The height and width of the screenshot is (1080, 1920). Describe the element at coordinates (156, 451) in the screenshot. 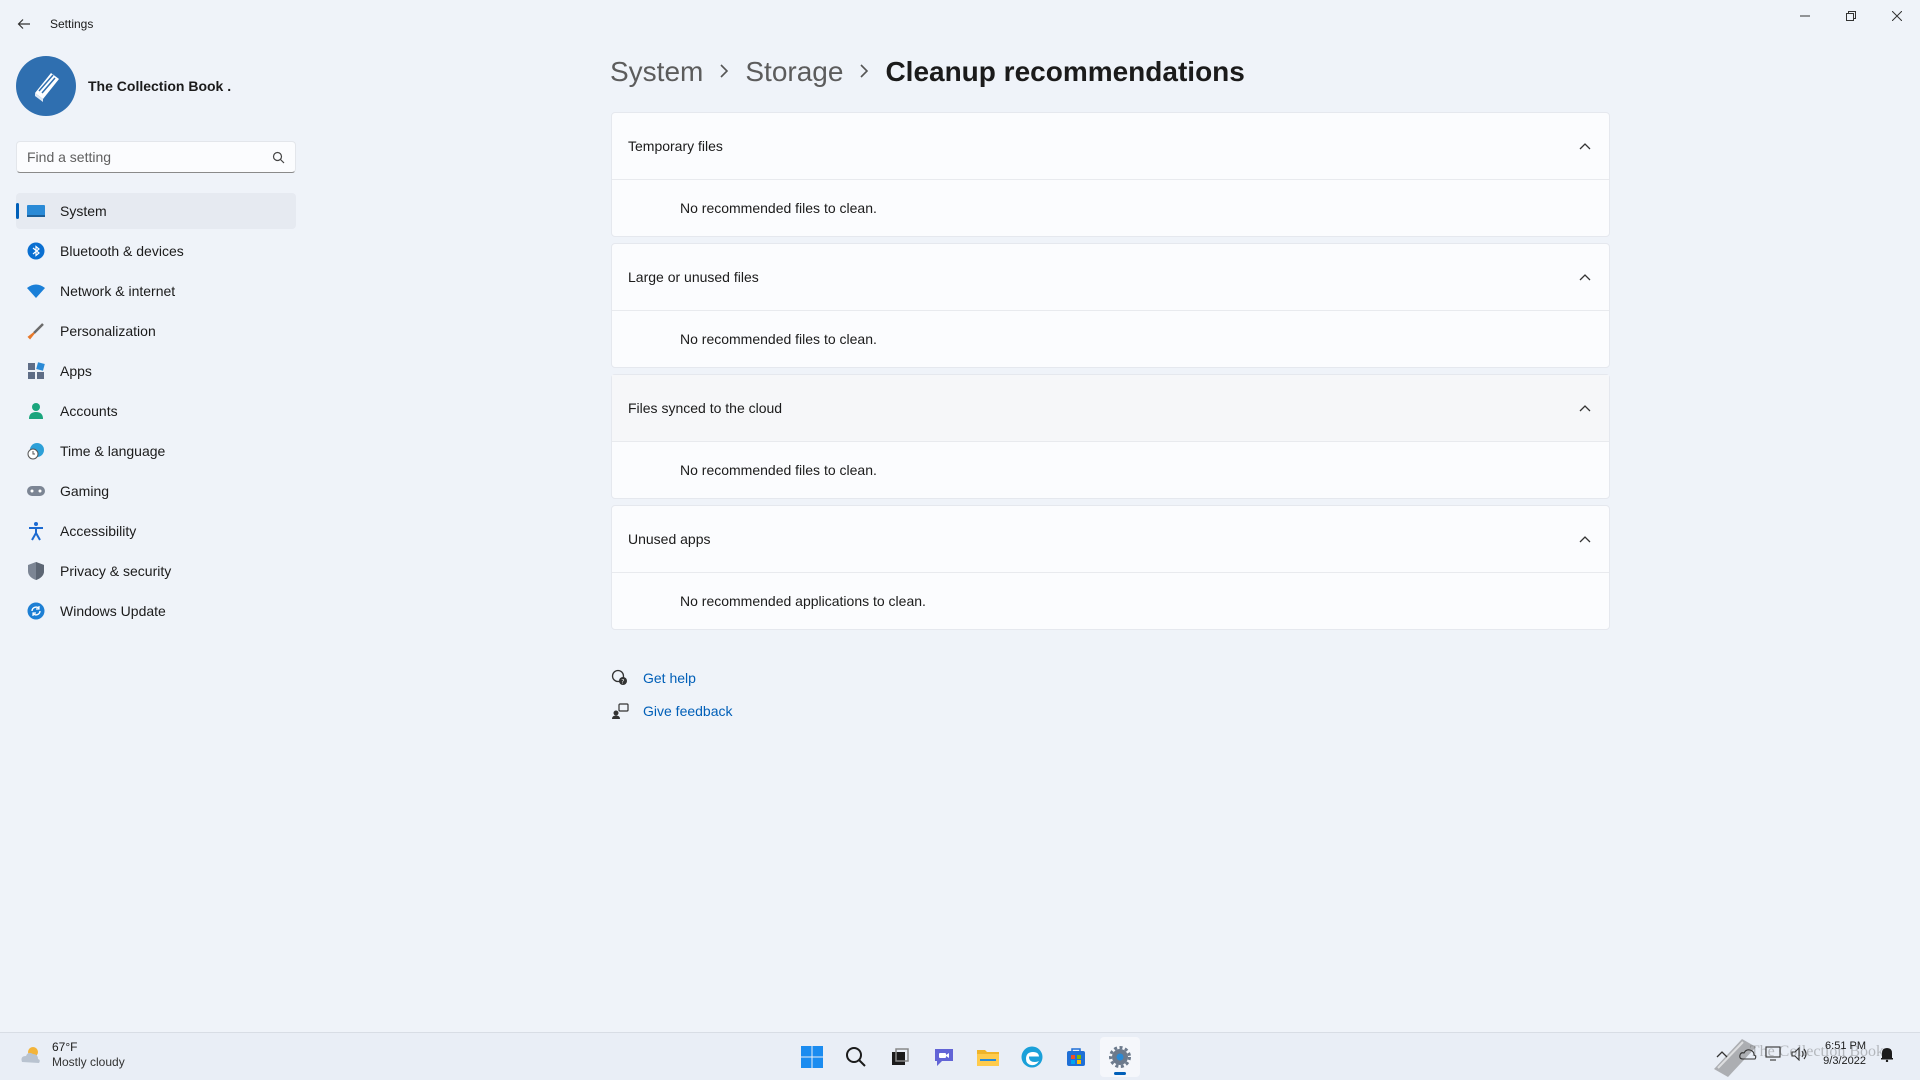

I see `sidebar-item-time-language: Time & language` at that location.